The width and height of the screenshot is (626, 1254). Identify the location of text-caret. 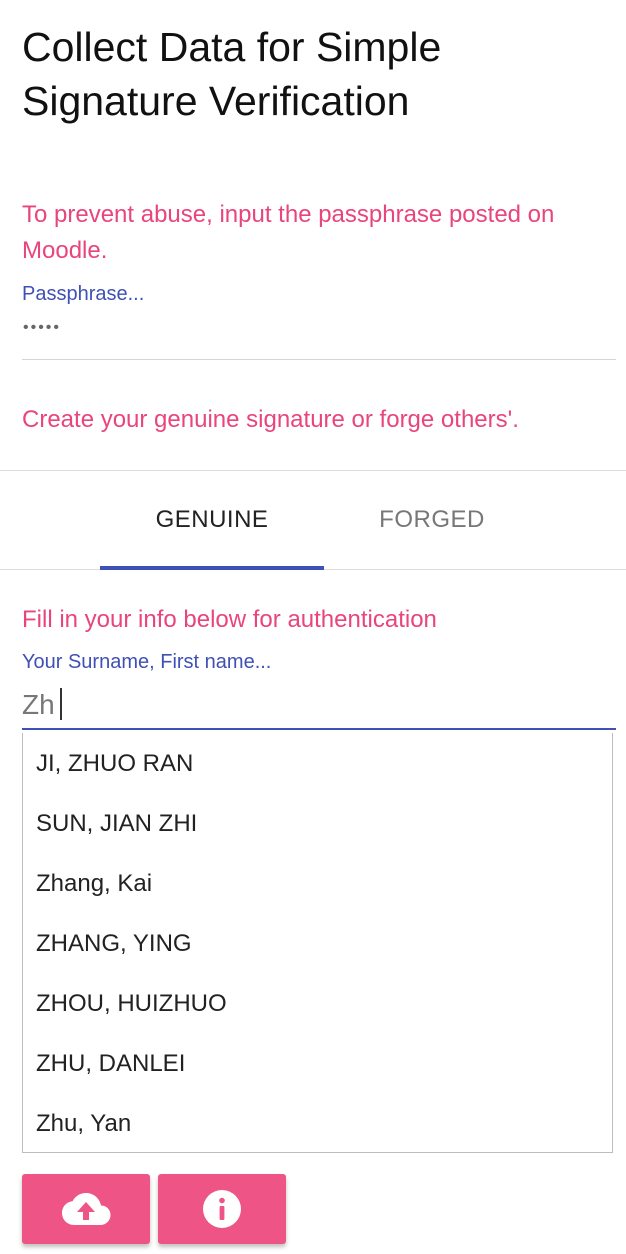
(61, 704).